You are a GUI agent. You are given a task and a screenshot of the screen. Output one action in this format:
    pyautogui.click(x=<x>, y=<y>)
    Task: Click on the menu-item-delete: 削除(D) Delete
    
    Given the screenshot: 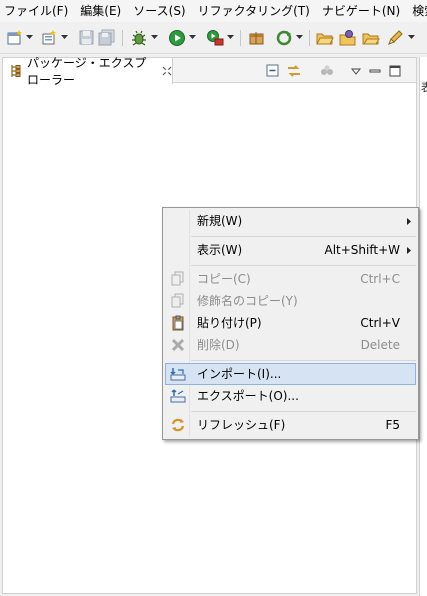 What is the action you would take?
    pyautogui.click(x=290, y=345)
    